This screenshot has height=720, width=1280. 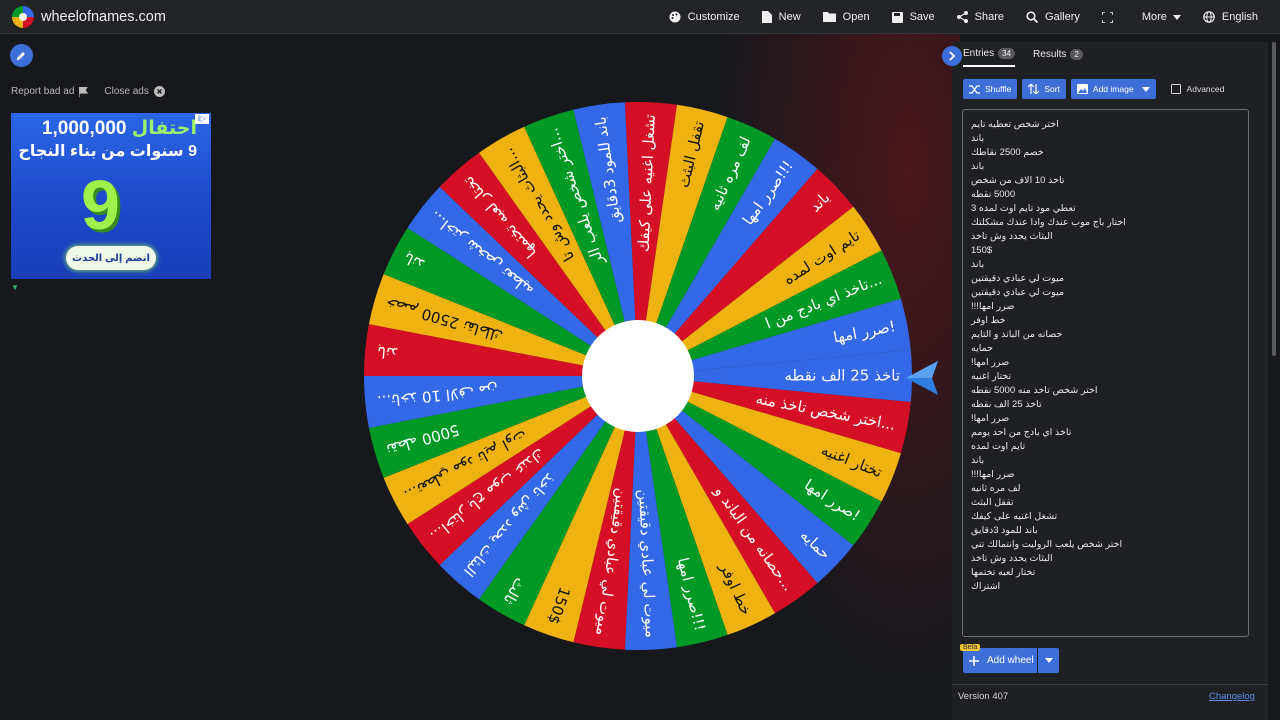 I want to click on ad-subheadline: 9 سنوات من بناء النجاح, so click(x=107, y=151).